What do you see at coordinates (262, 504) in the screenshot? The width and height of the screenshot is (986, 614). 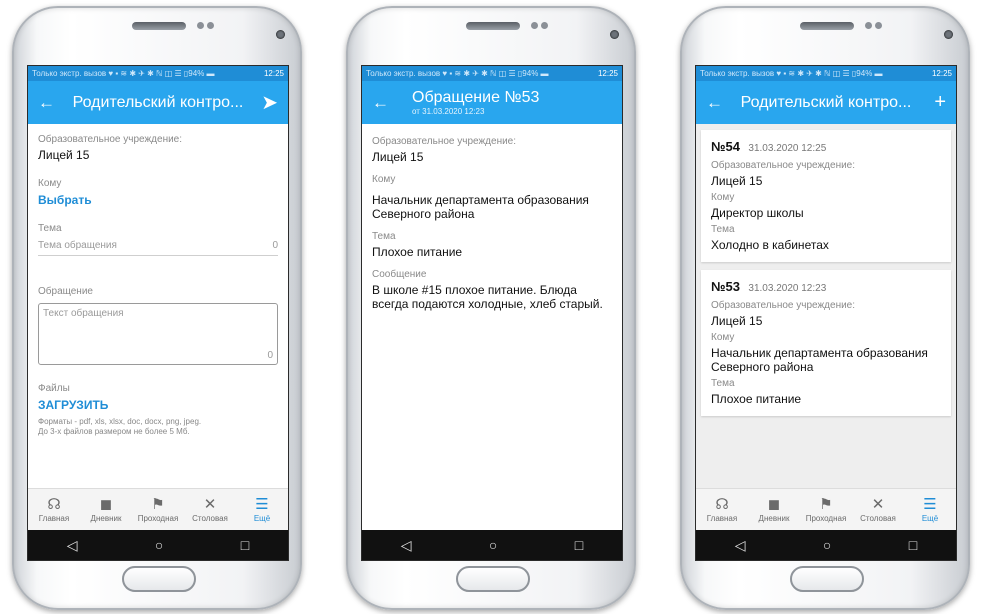 I see `menu-icon: ☰` at bounding box center [262, 504].